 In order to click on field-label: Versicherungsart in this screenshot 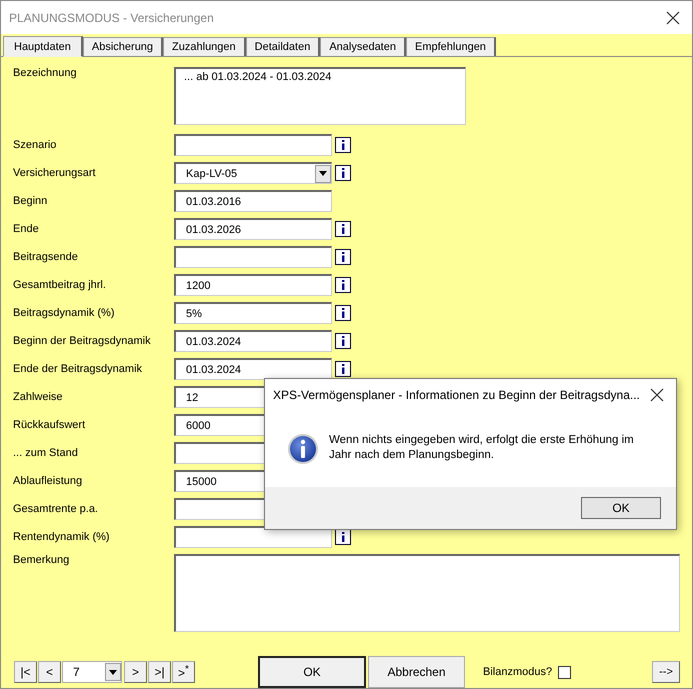, I will do `click(55, 173)`.